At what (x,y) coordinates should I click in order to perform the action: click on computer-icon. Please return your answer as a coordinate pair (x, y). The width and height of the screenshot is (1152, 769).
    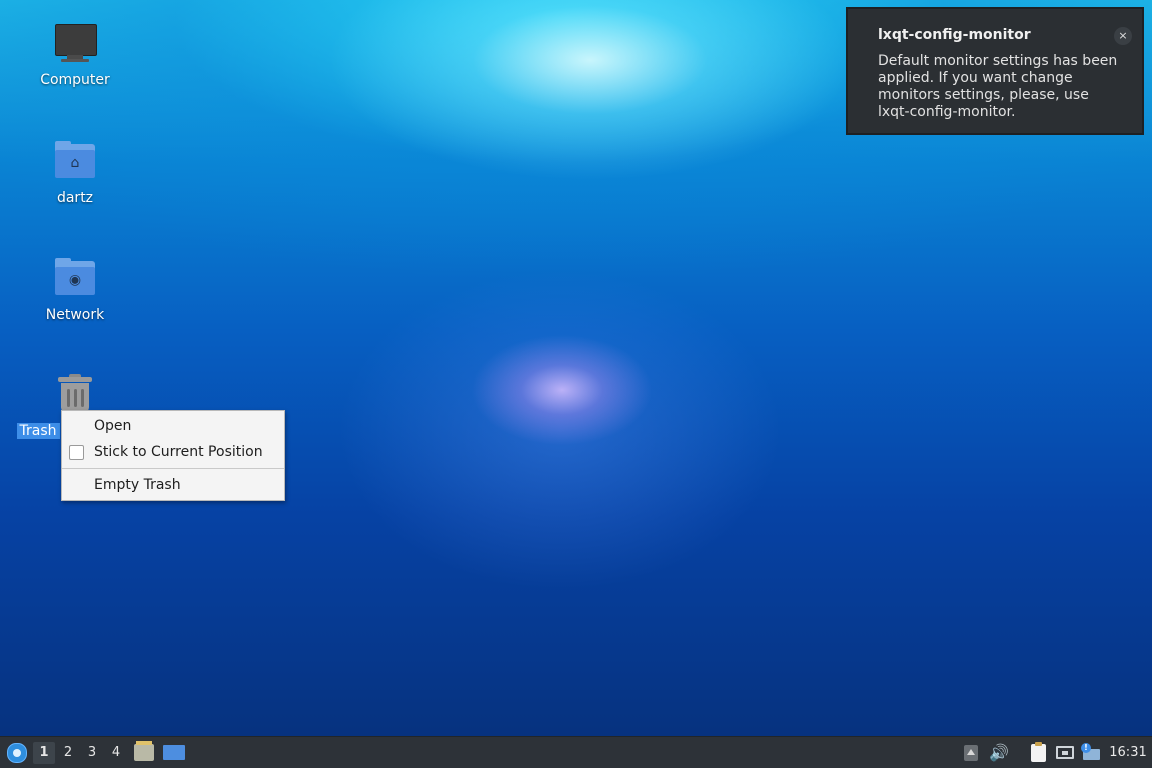
    Looking at the image, I should click on (75, 44).